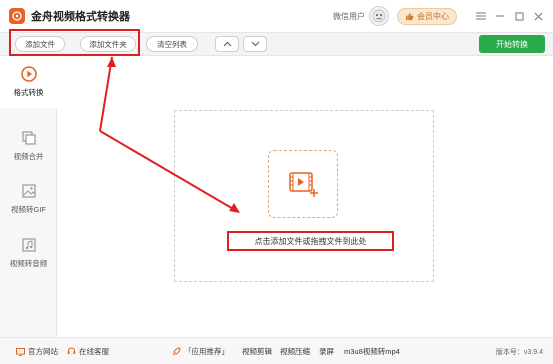  What do you see at coordinates (40, 44) in the screenshot?
I see `add-file-button: 添加文件` at bounding box center [40, 44].